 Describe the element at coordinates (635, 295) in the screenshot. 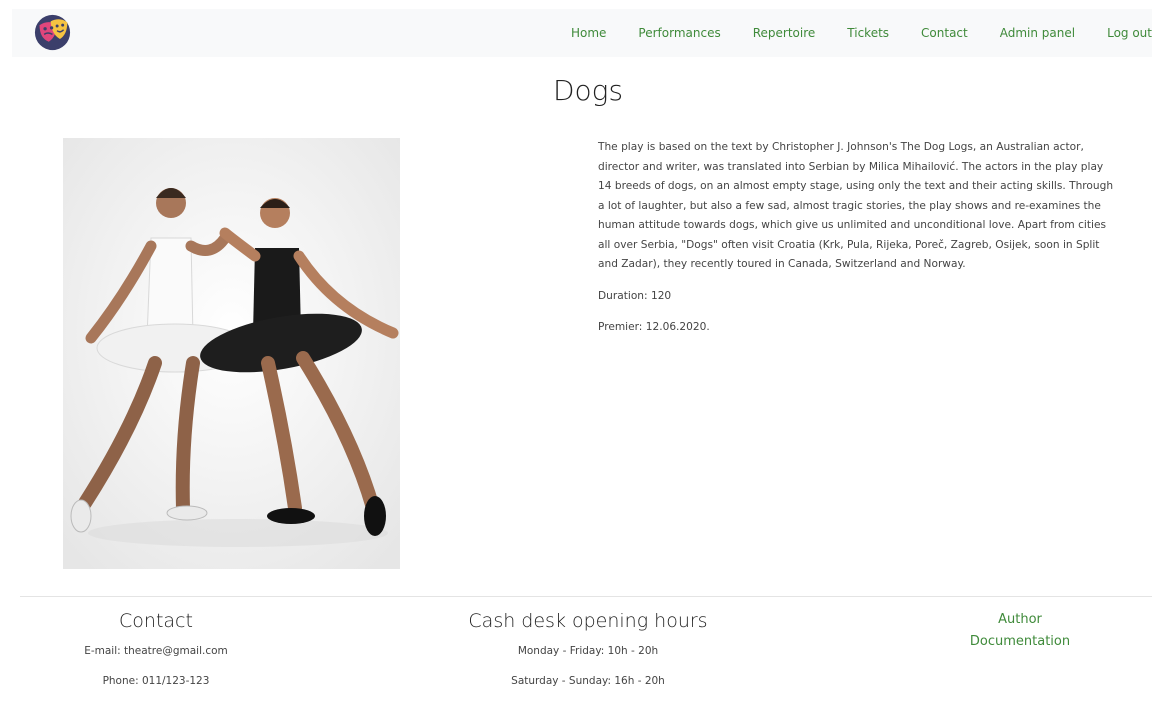

I see `play-duration: Duration: 120` at that location.